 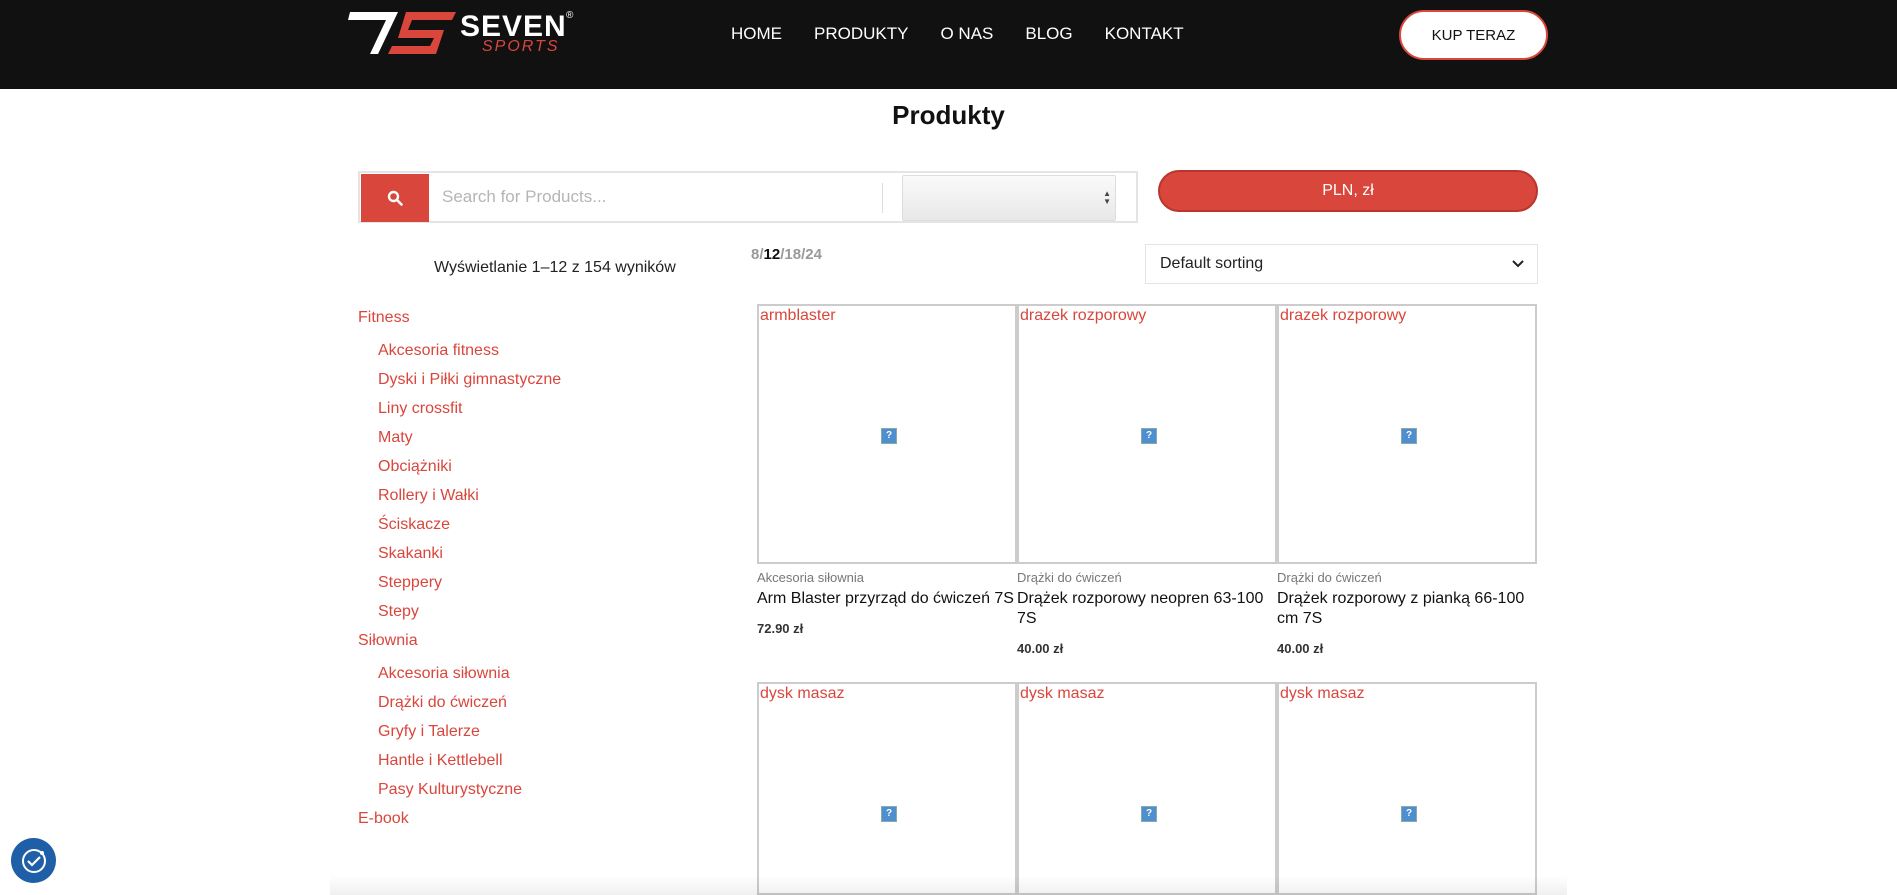 I want to click on nav-blog: BLOG, so click(x=1048, y=34).